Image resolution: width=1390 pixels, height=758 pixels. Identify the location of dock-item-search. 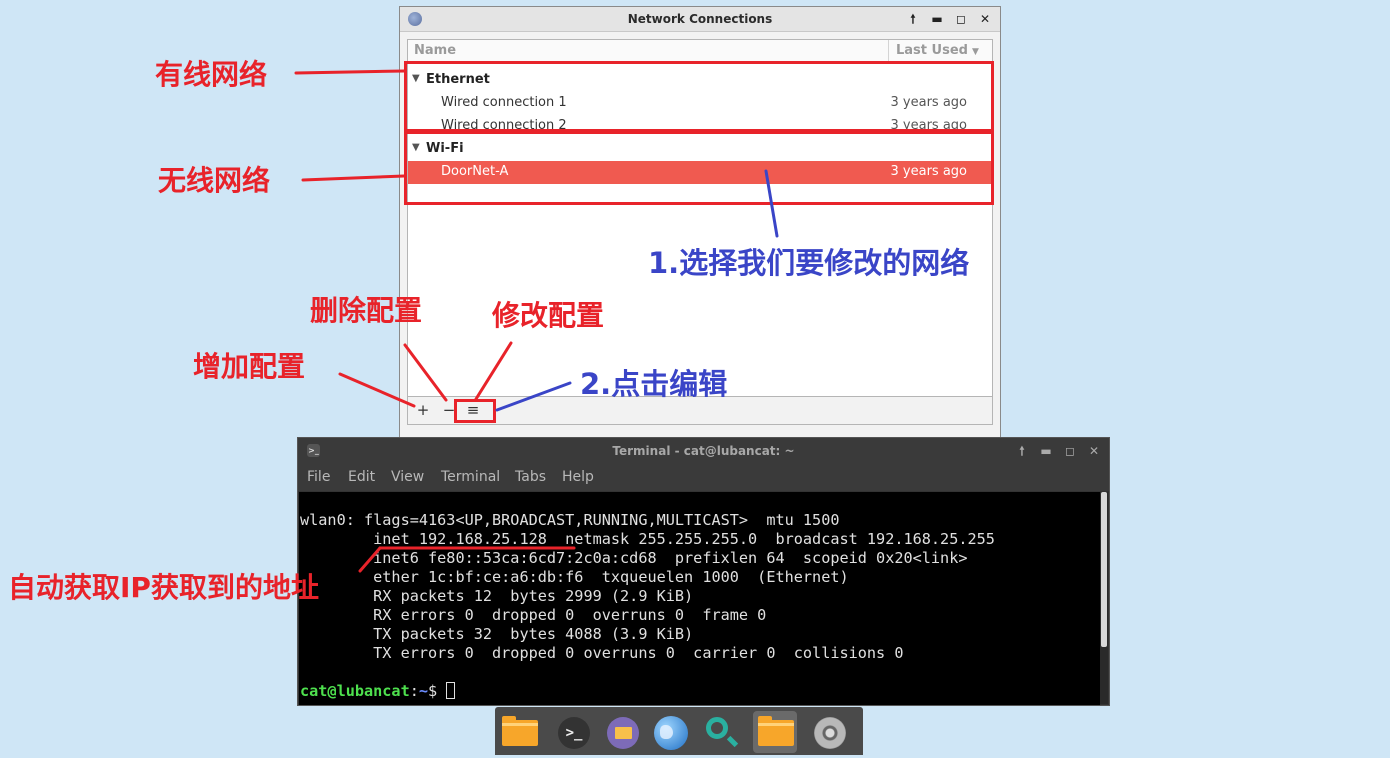
(720, 732).